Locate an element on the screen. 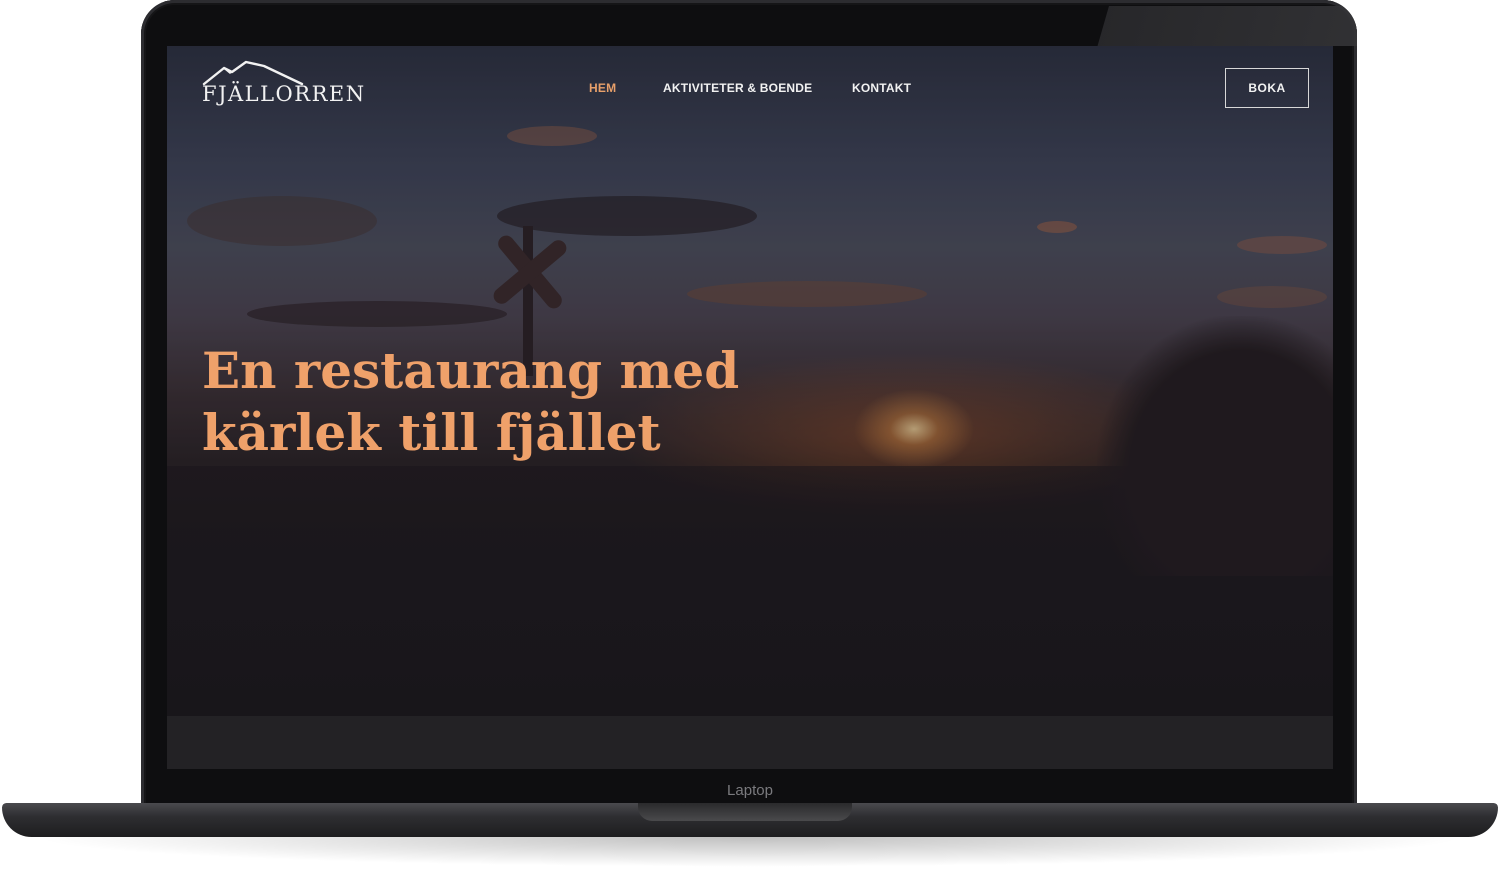  book-button: BOKA is located at coordinates (1267, 88).